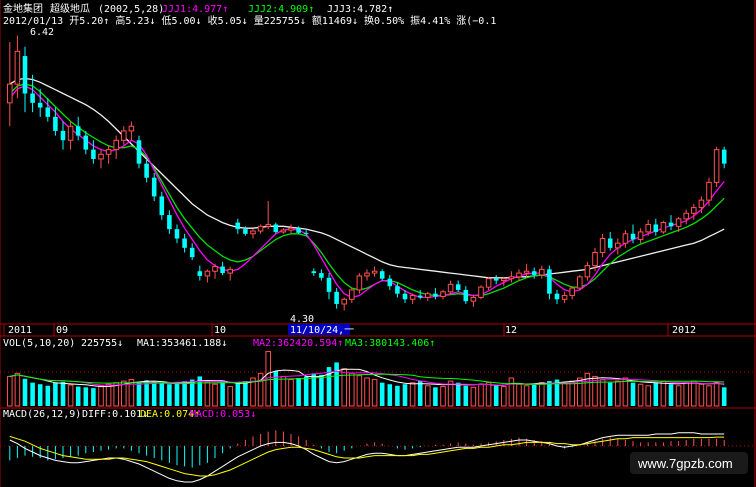  I want to click on x-label-2012: 2012, so click(684, 330).